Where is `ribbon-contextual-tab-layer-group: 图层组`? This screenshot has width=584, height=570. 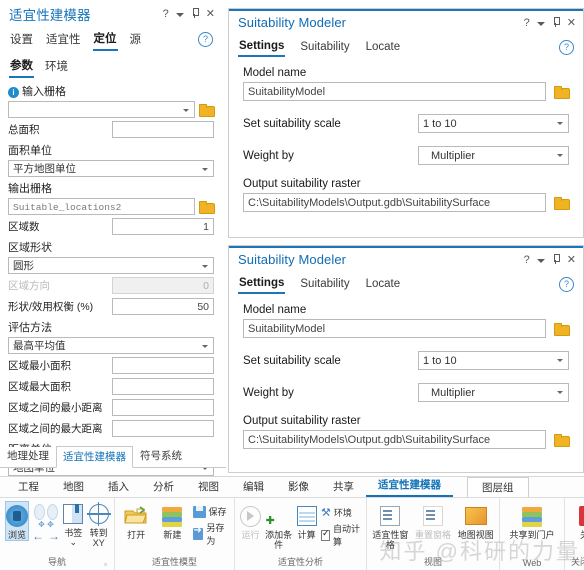
ribbon-contextual-tab-layer-group: 图层组 is located at coordinates (498, 487).